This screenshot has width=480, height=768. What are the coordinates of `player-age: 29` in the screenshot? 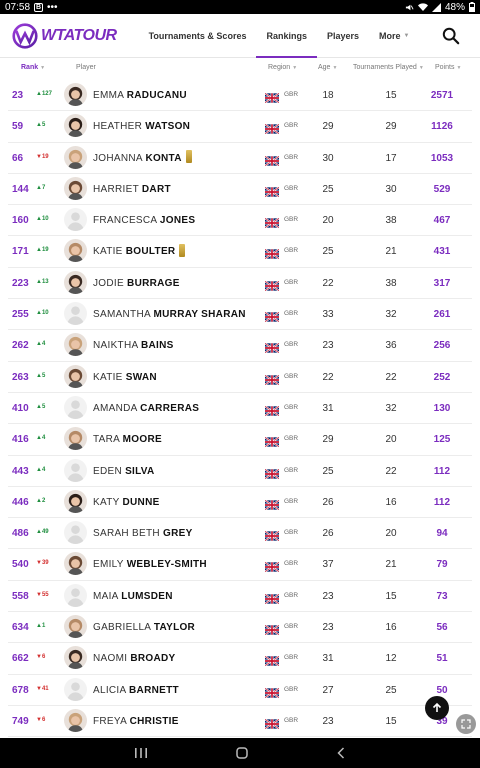 It's located at (328, 127).